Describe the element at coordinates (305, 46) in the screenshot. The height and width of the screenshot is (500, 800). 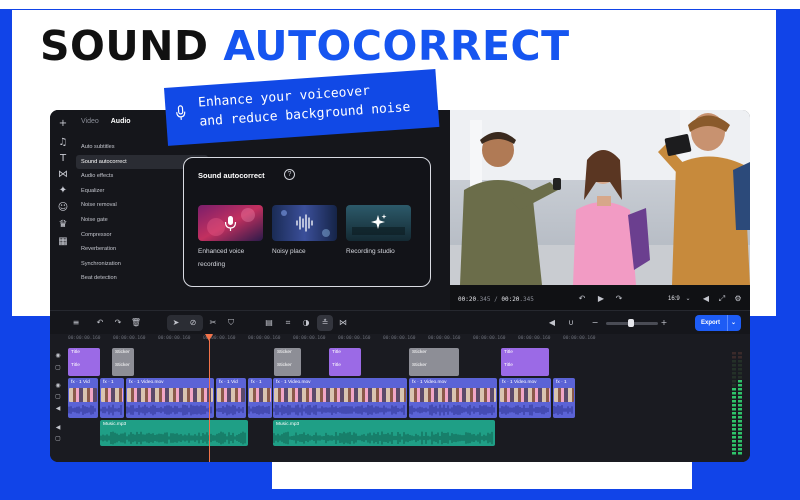
I see `headline: SOUND AUTOCORRECT` at that location.